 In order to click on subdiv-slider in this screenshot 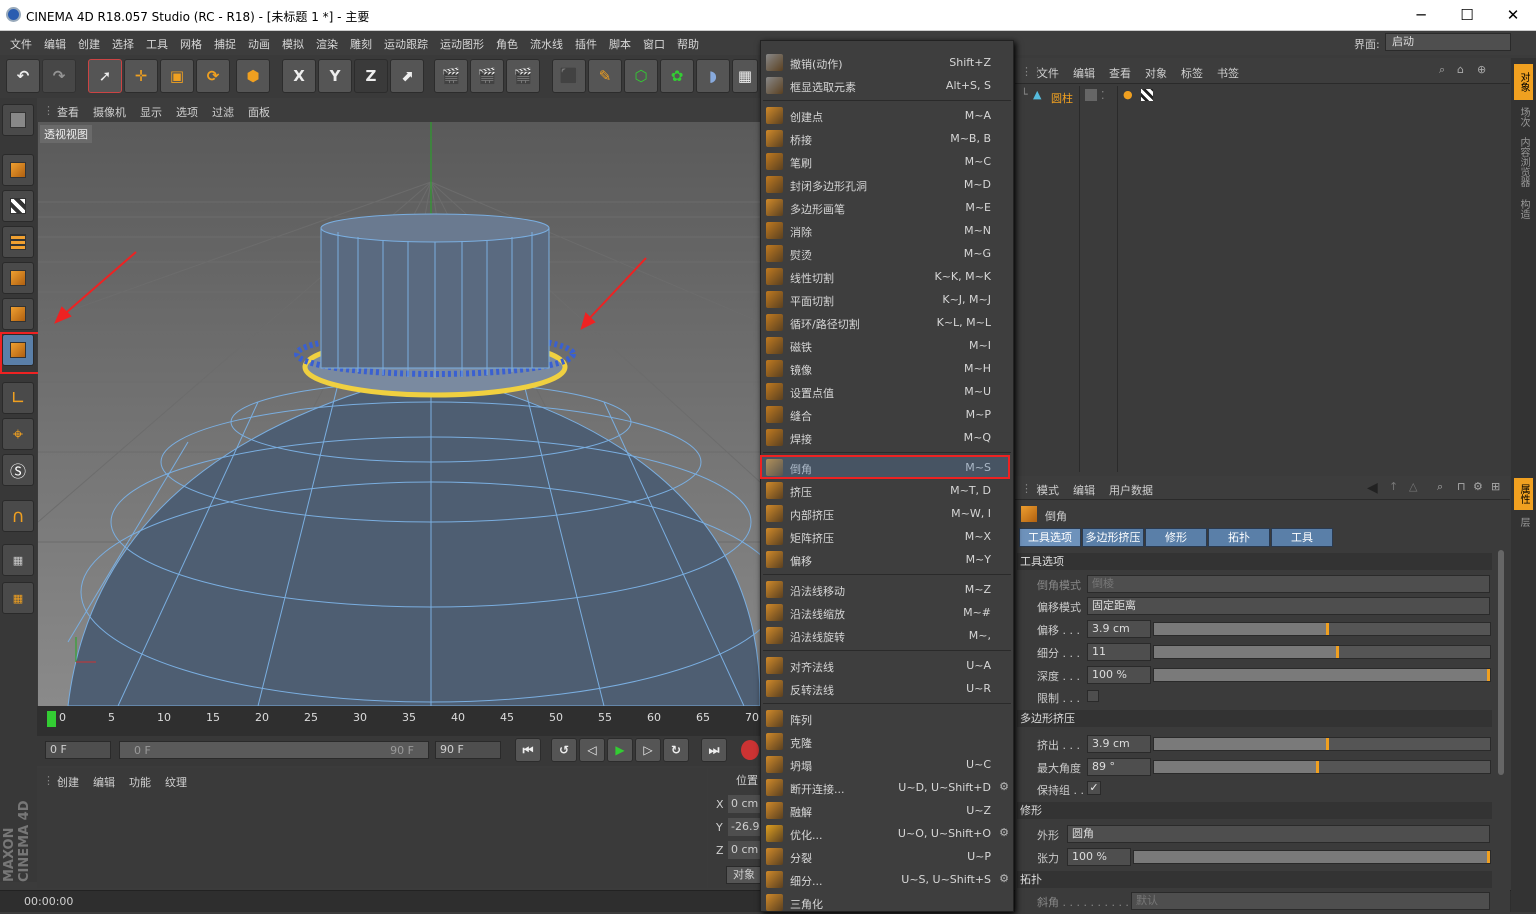, I will do `click(1322, 652)`.